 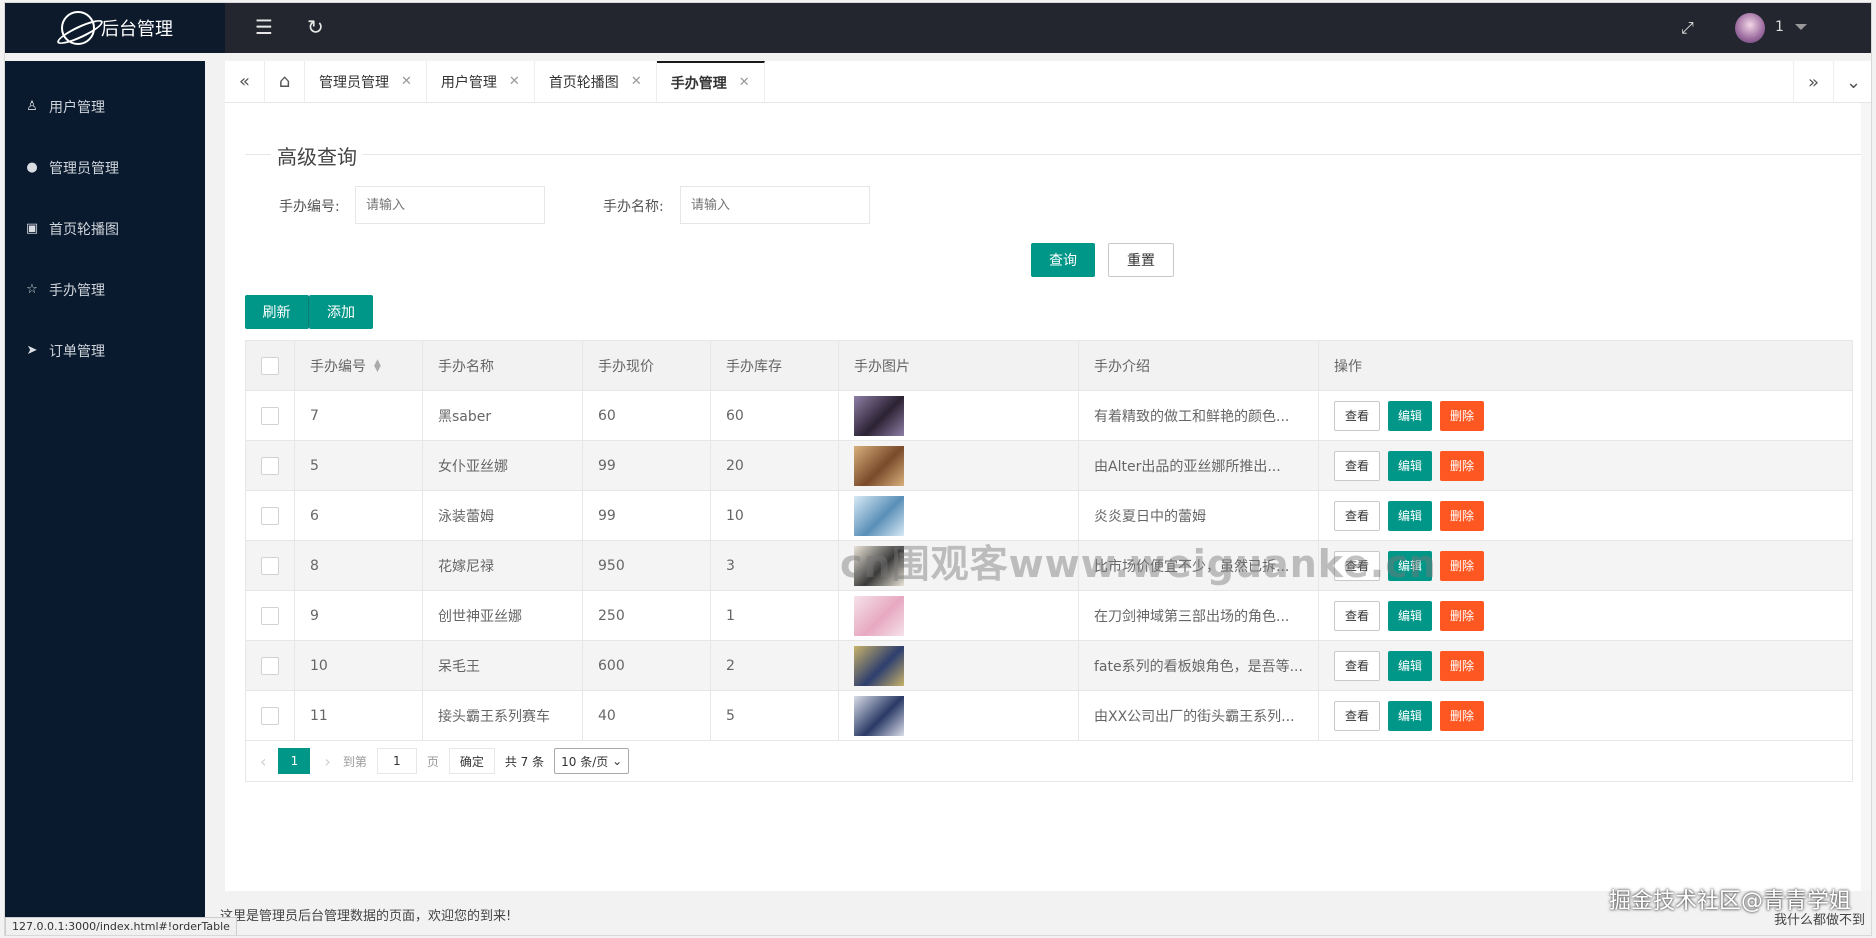 I want to click on sidebar-item-label: 首页轮播图, so click(x=84, y=229).